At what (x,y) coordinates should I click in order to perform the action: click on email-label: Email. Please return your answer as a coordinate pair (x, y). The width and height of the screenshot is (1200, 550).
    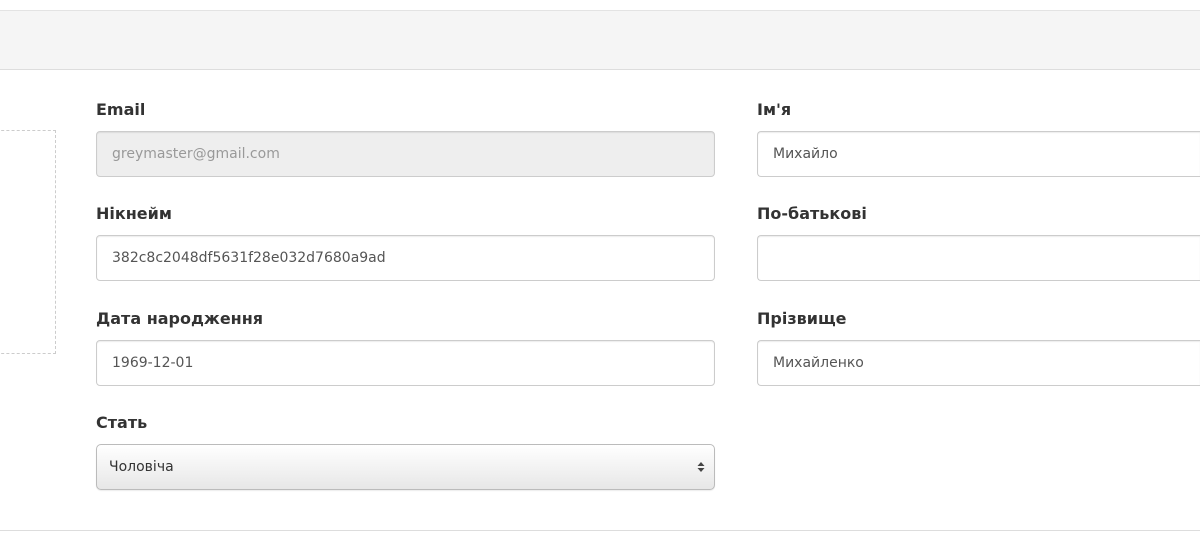
    Looking at the image, I should click on (121, 109).